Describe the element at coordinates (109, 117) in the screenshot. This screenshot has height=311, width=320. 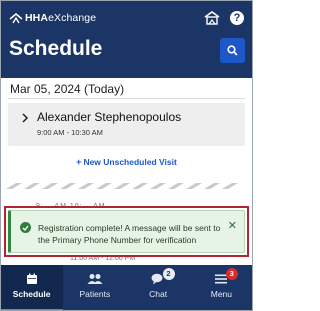
I see `visit-patient-name: Alexander Stephenopoulos` at that location.